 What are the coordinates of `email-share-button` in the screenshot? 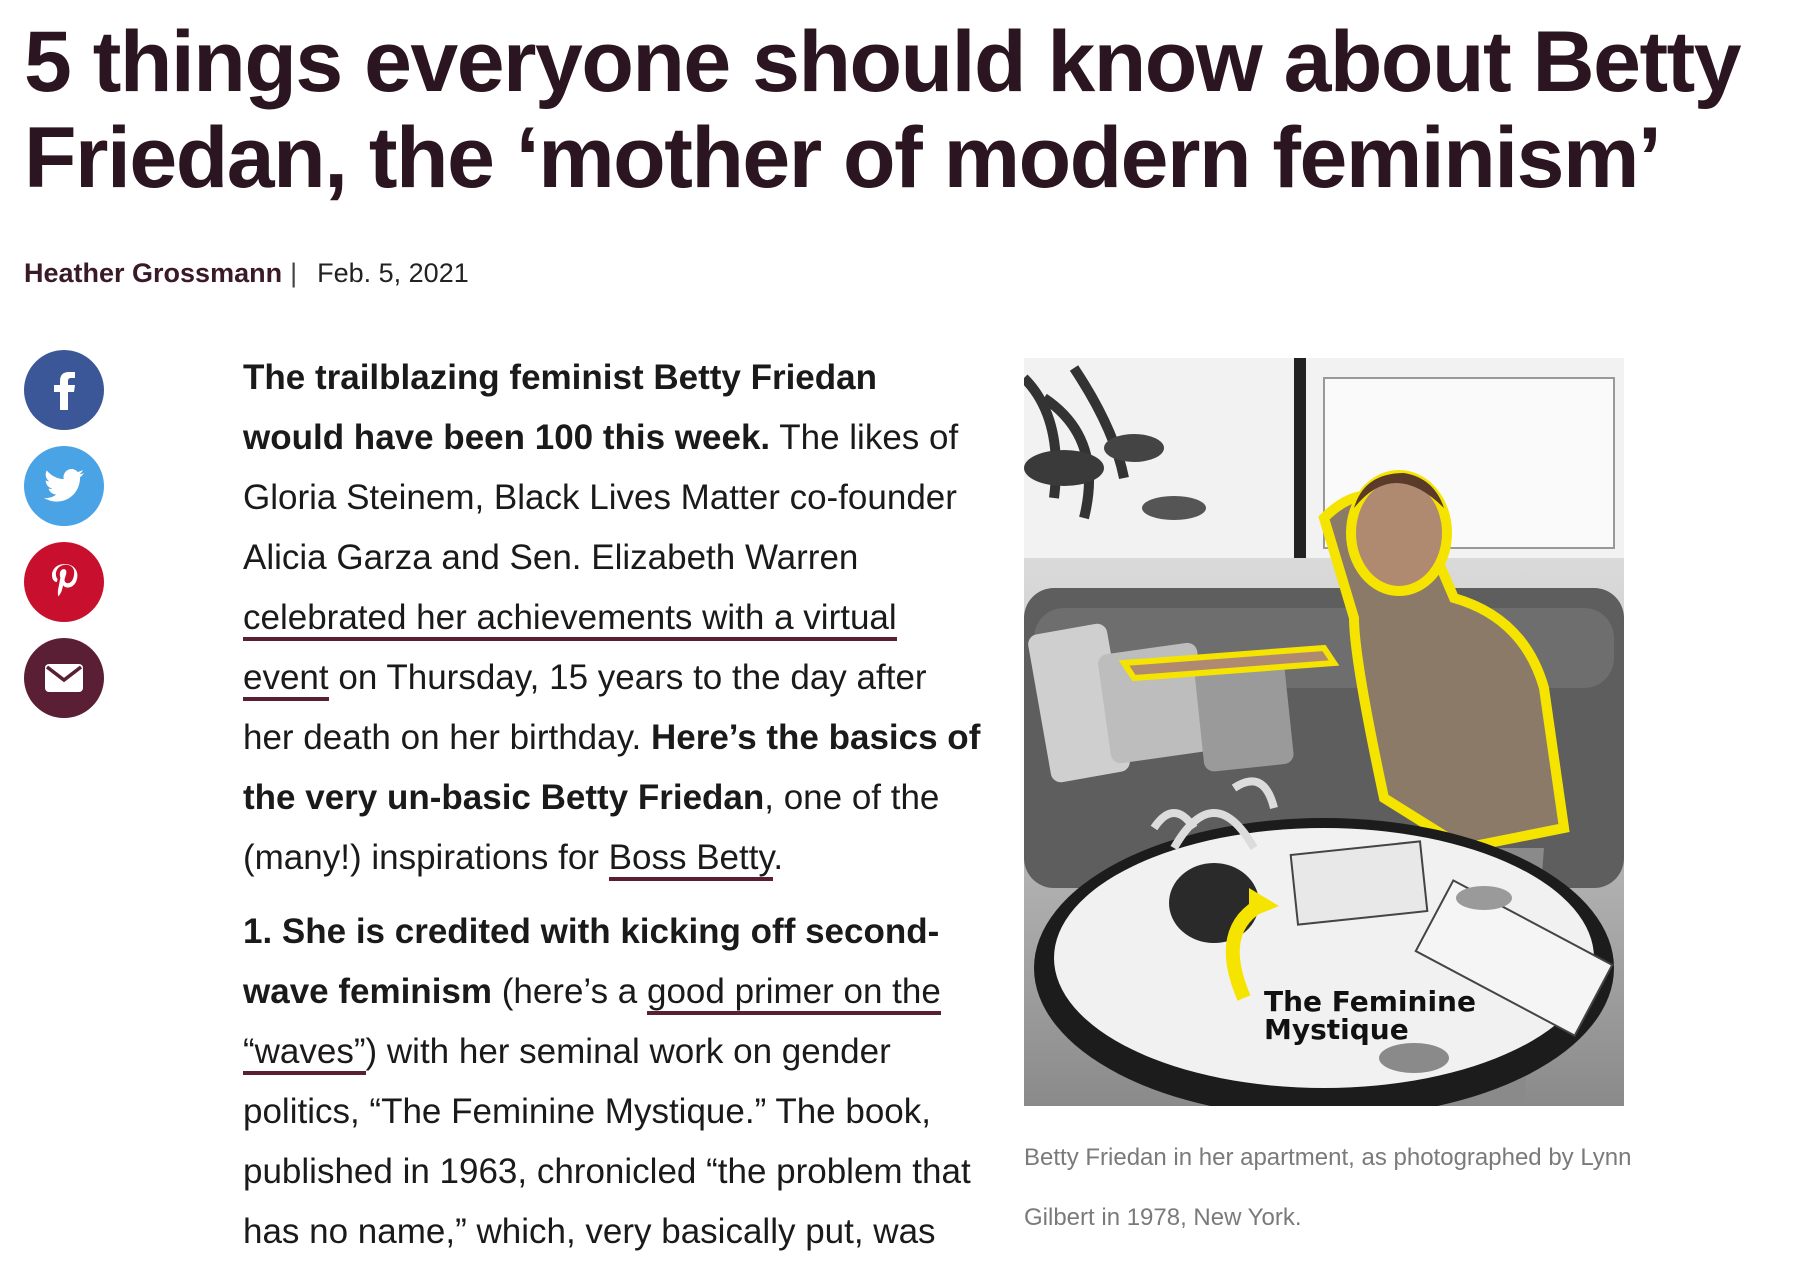 It's located at (64, 678).